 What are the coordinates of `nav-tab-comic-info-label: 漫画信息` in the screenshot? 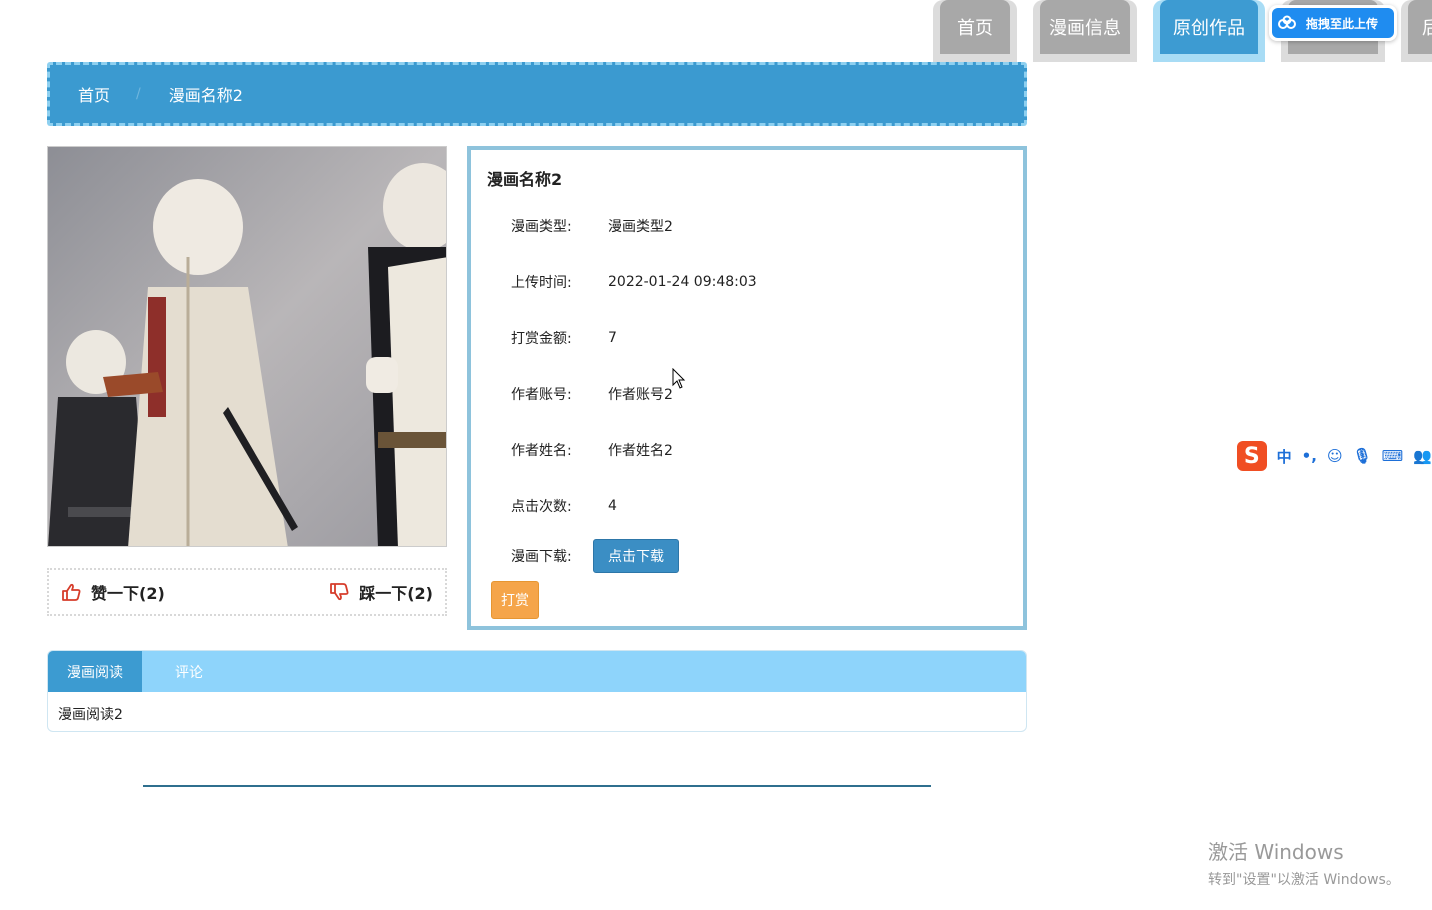 It's located at (1085, 27).